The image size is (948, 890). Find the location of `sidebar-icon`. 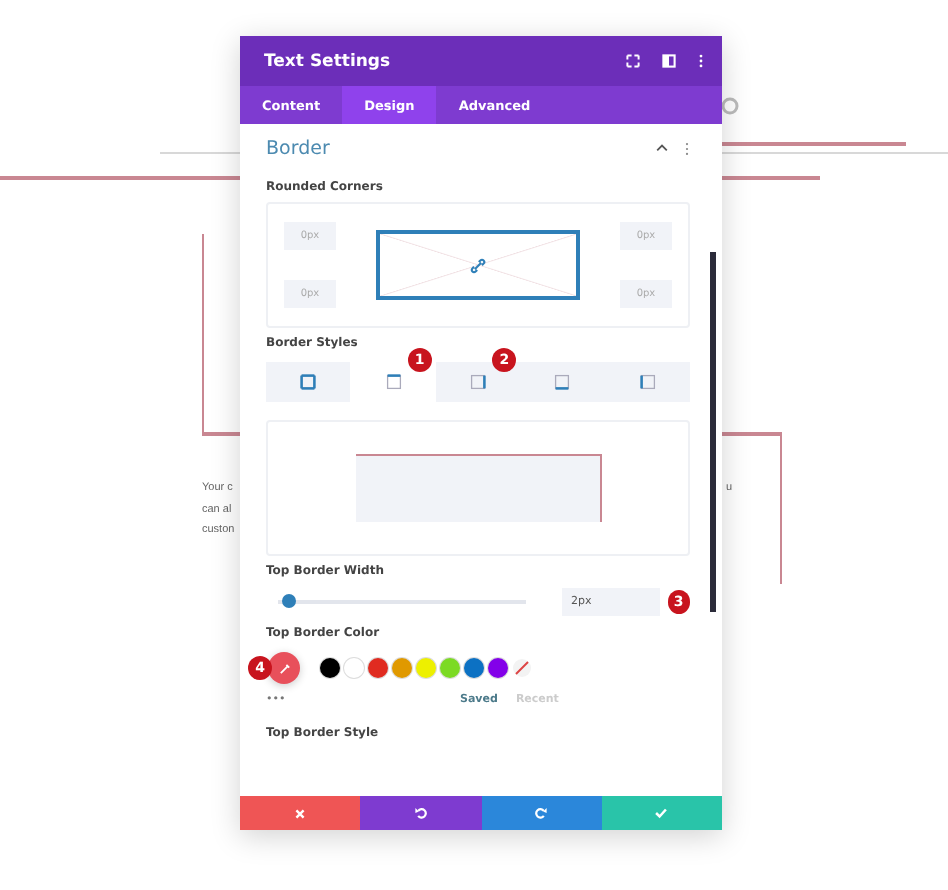

sidebar-icon is located at coordinates (669, 61).